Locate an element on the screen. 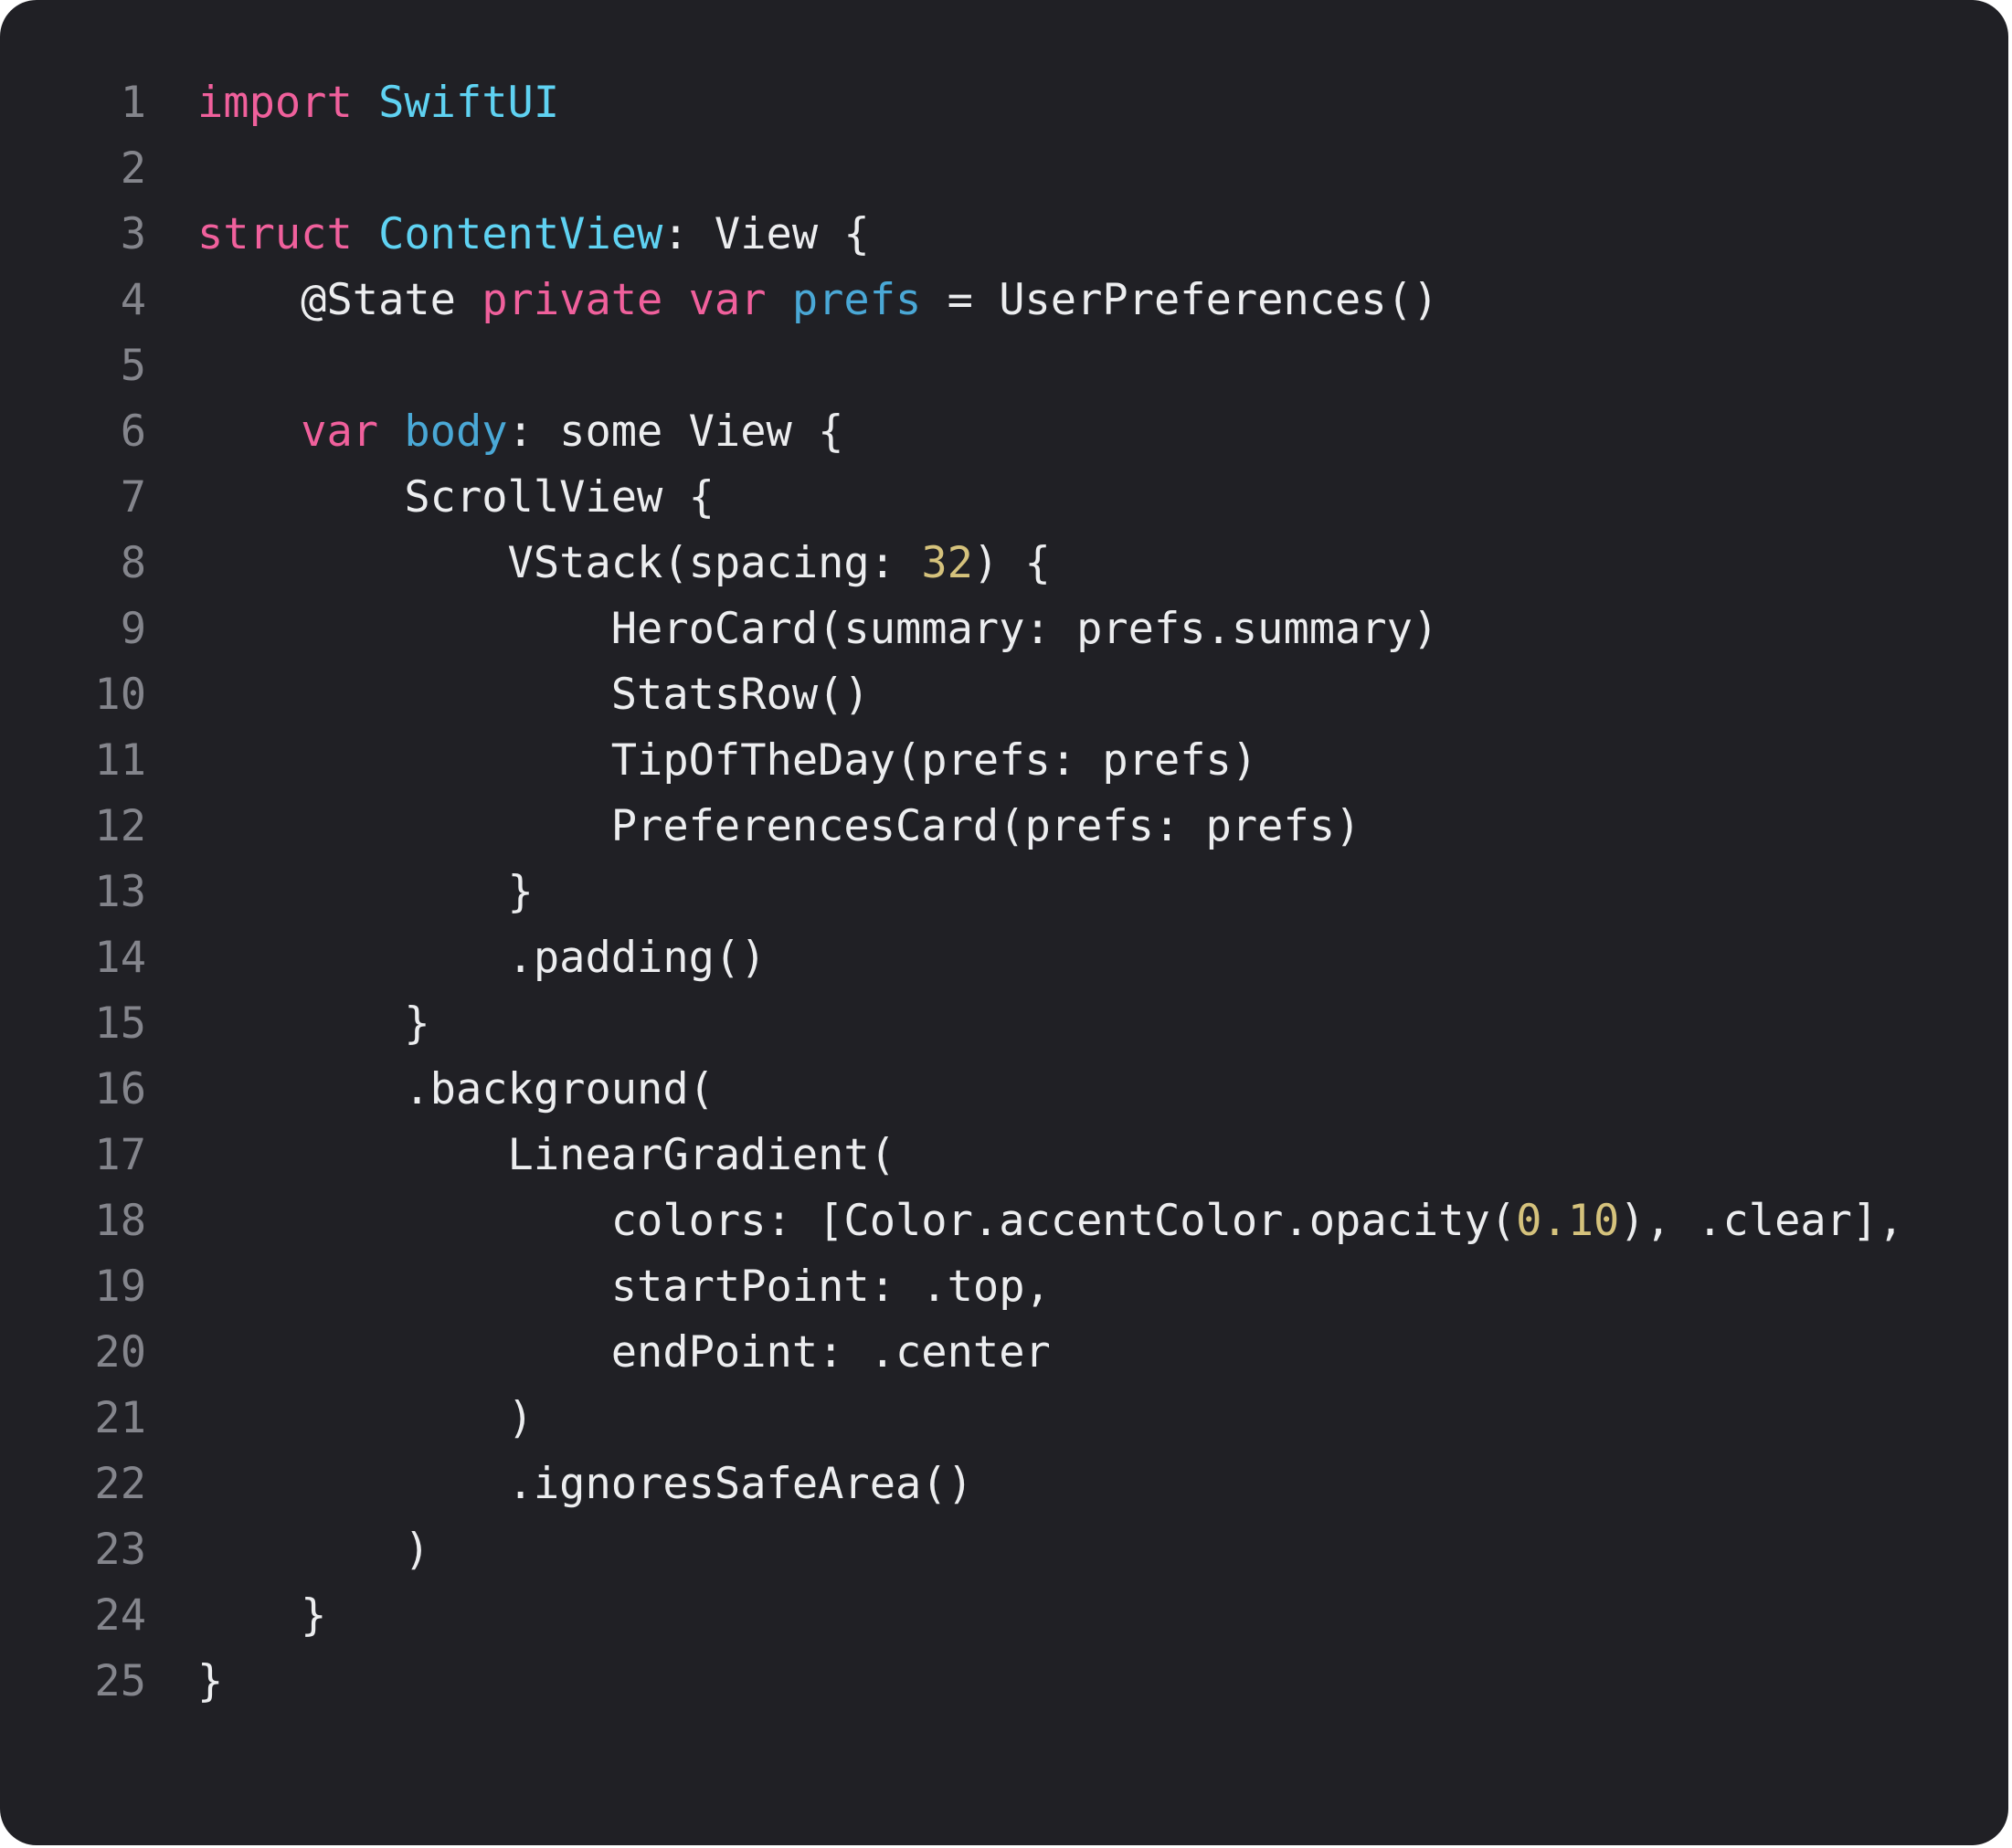 The height and width of the screenshot is (1848, 2012). code-token: 32 is located at coordinates (947, 563).